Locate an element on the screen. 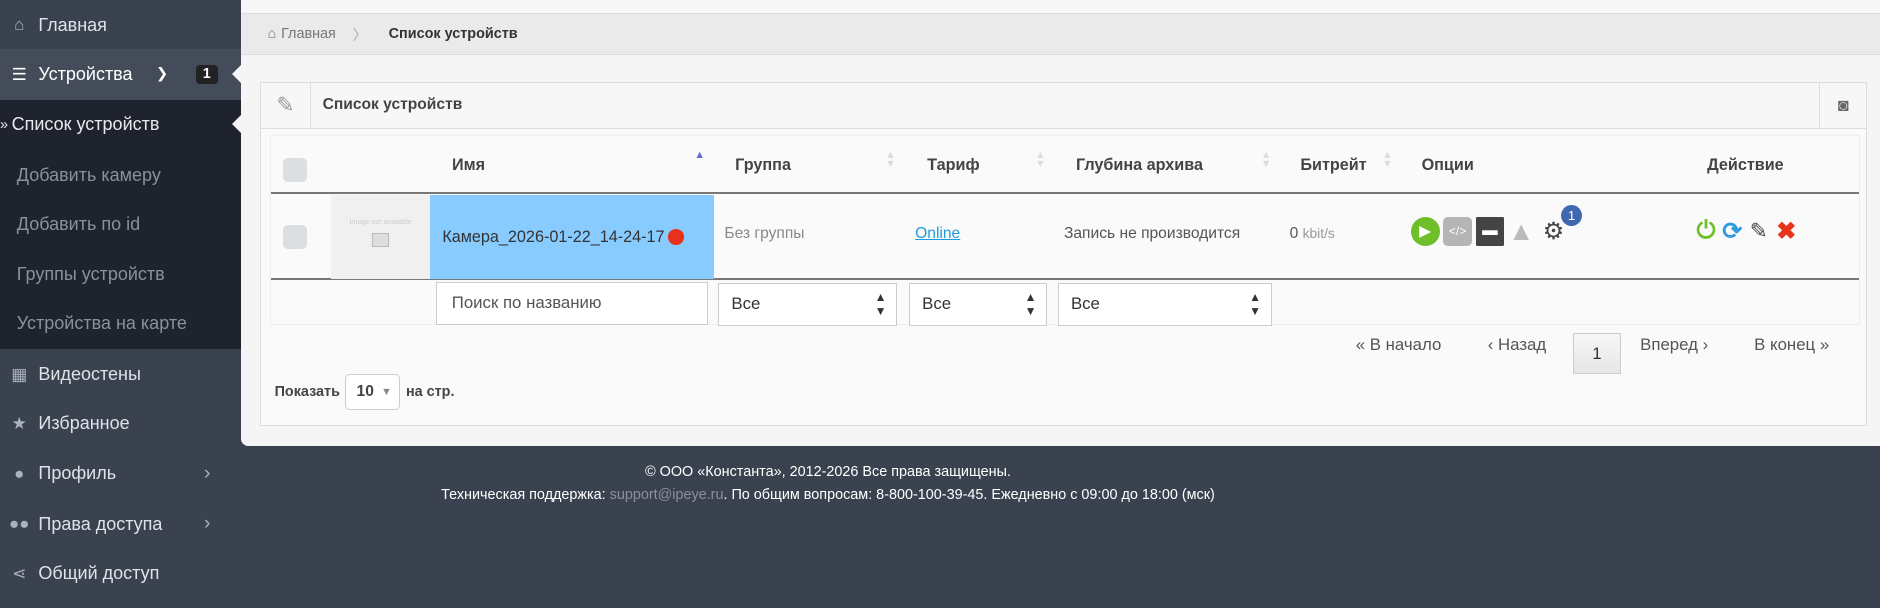 This screenshot has height=608, width=1880. camera-name-cell: Камера_2026-01-22_14-24-17 is located at coordinates (572, 237).